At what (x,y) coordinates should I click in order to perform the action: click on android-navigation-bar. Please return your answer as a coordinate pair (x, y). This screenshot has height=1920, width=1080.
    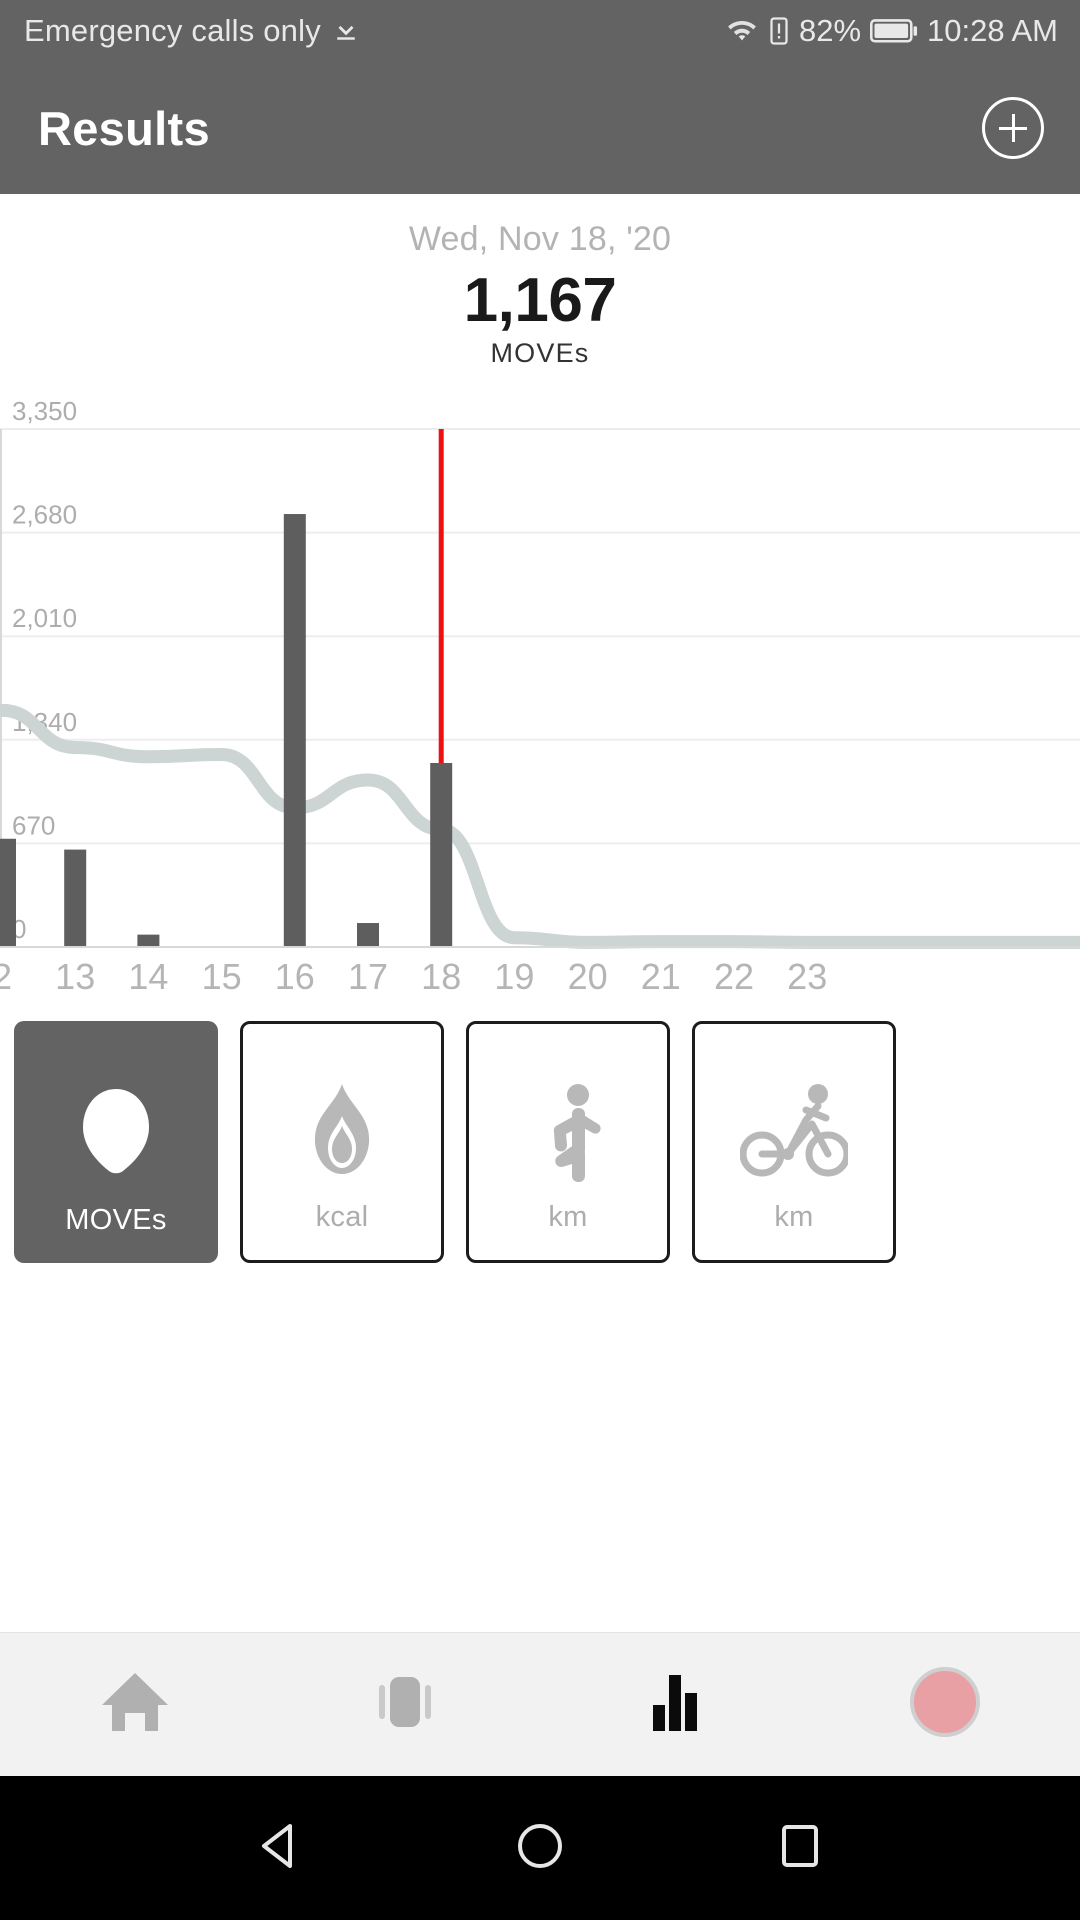
    Looking at the image, I should click on (540, 1848).